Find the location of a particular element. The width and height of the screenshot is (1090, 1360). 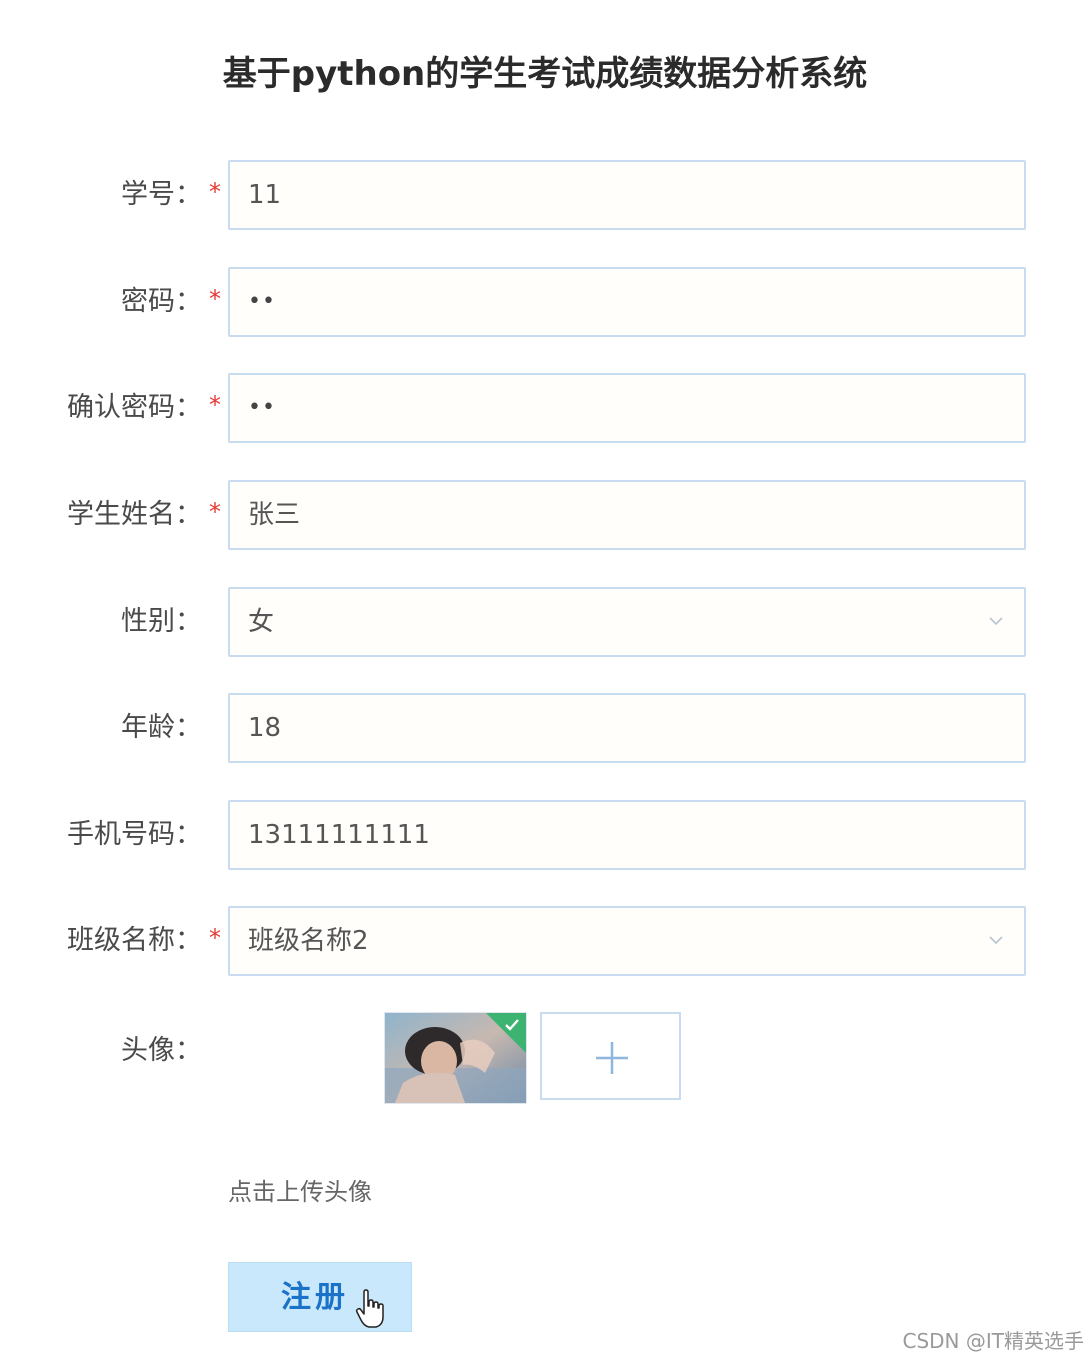

gender-value: 女 is located at coordinates (261, 622).